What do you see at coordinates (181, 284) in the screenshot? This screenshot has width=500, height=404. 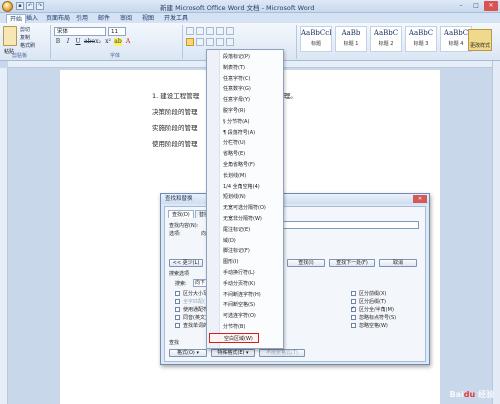 I see `search-direction-label: 搜索:` at bounding box center [181, 284].